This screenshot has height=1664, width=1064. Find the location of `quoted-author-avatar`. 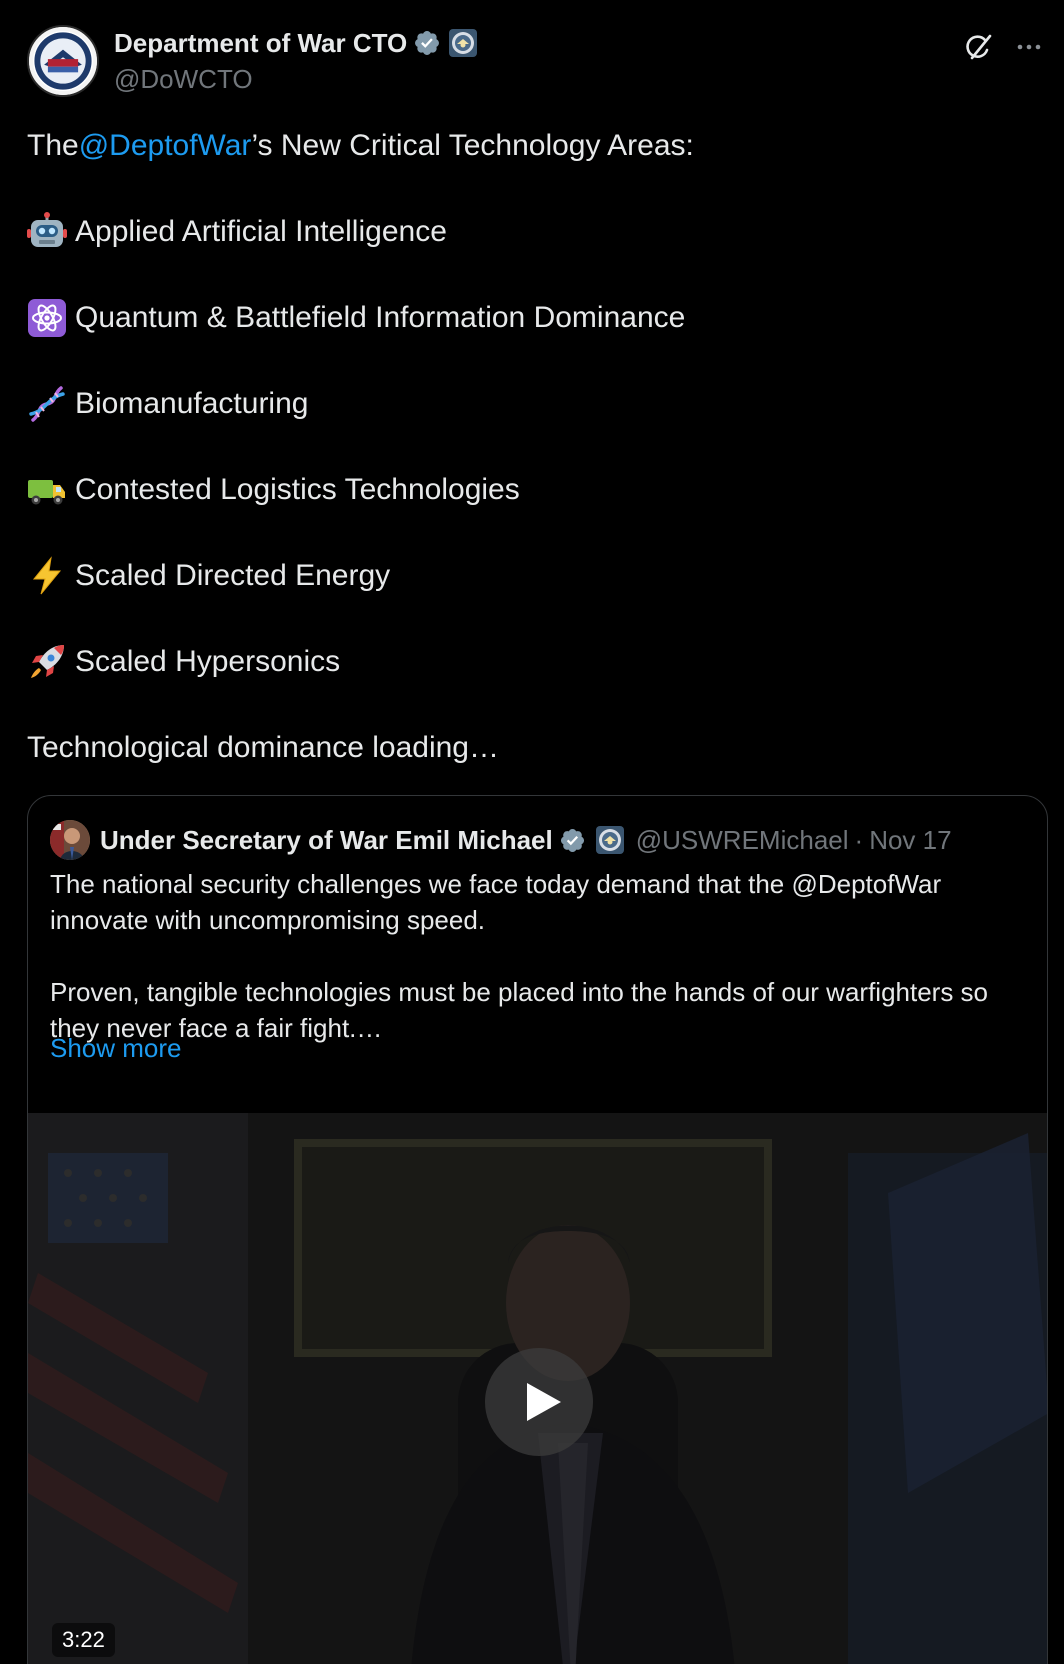

quoted-author-avatar is located at coordinates (70, 840).